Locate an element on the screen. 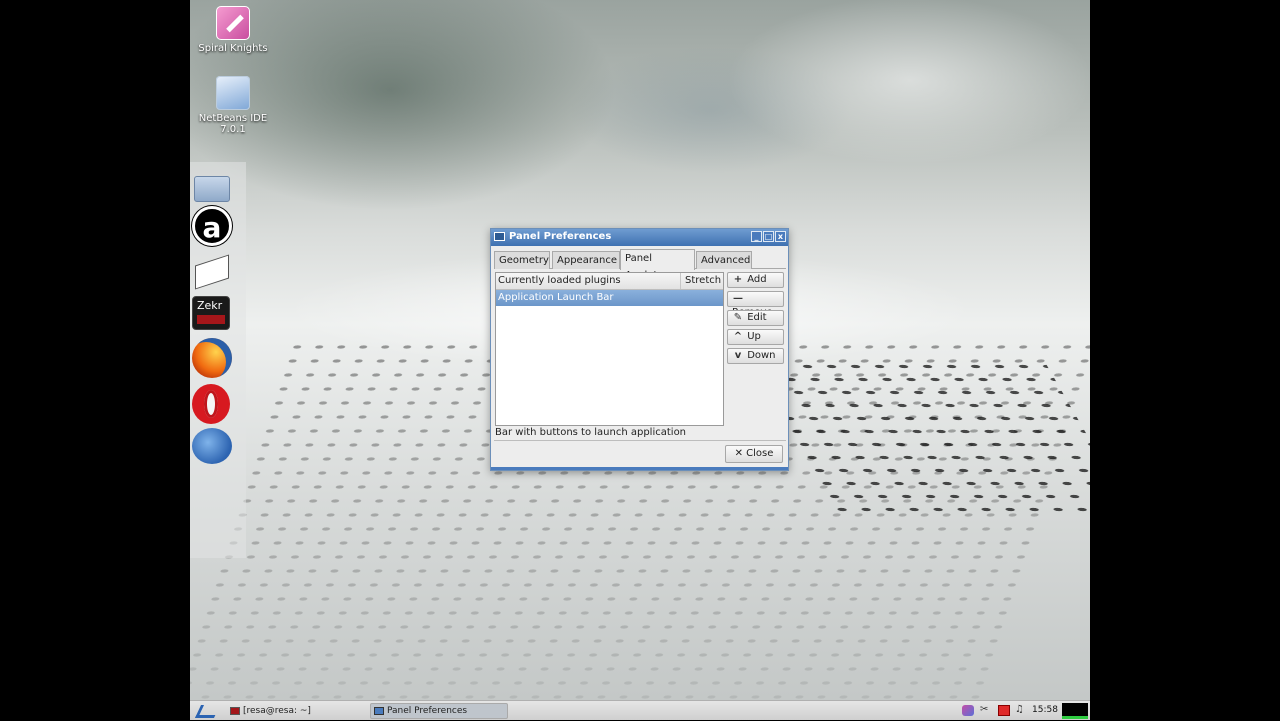 This screenshot has height=721, width=1280. red-square-icon is located at coordinates (1004, 710).